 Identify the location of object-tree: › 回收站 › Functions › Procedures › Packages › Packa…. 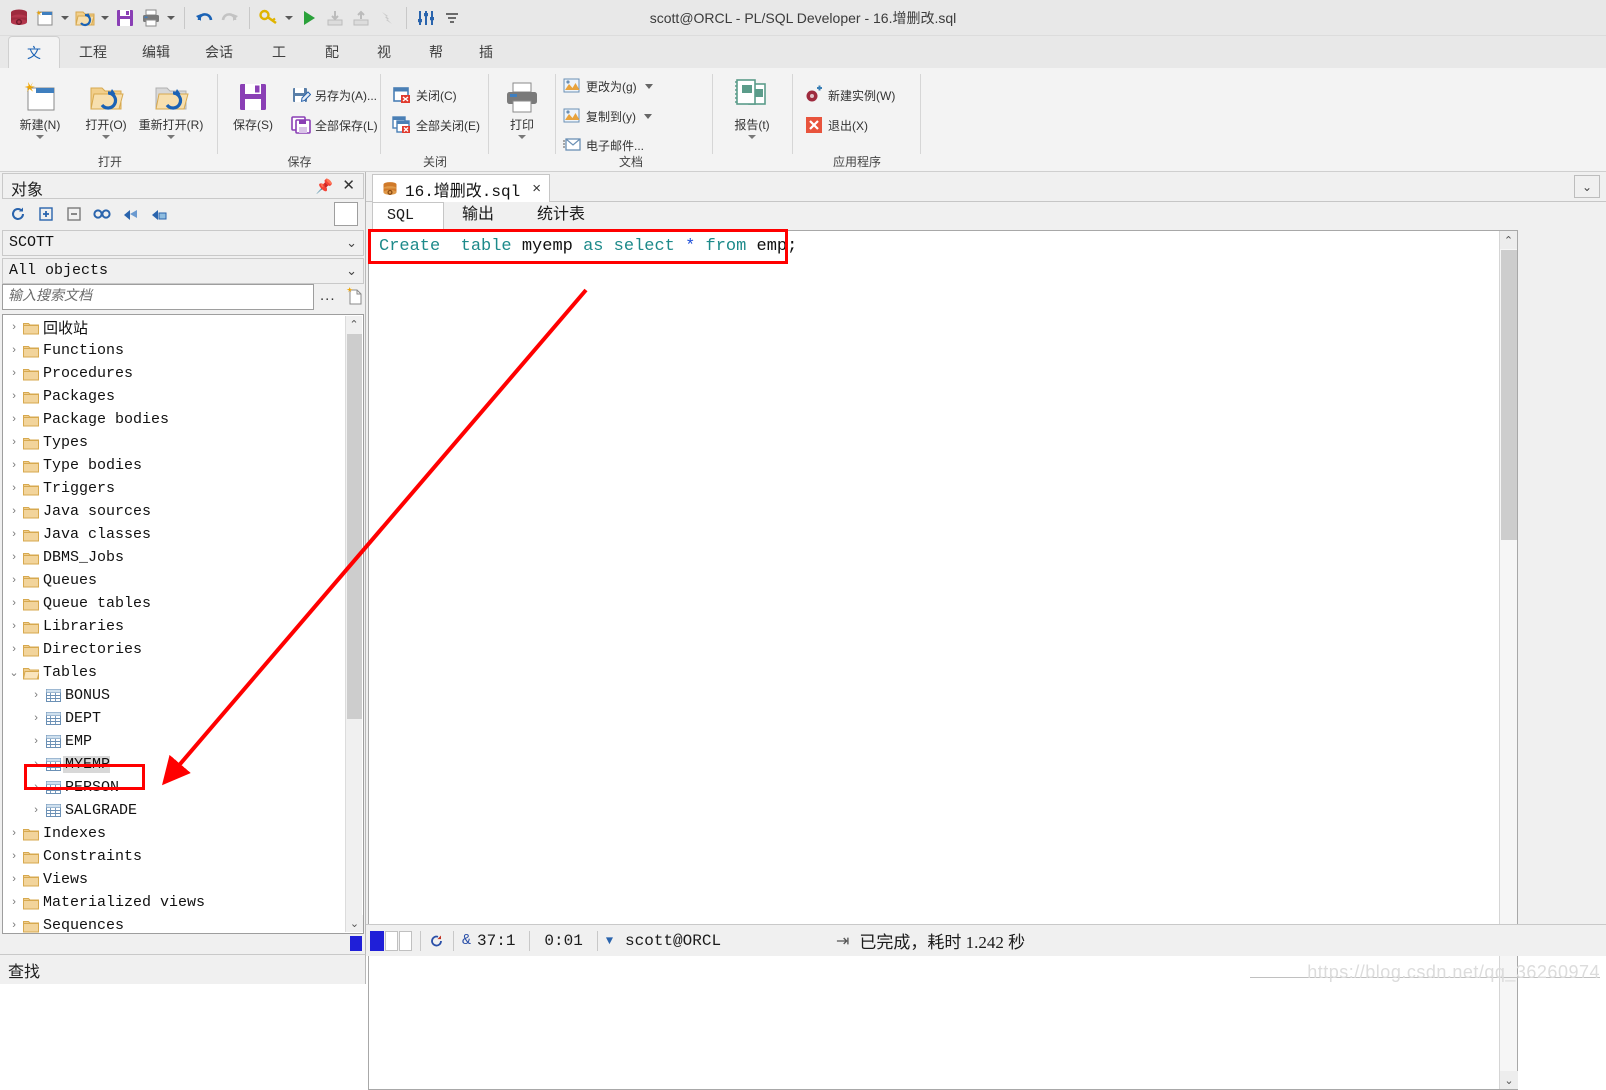
(183, 624).